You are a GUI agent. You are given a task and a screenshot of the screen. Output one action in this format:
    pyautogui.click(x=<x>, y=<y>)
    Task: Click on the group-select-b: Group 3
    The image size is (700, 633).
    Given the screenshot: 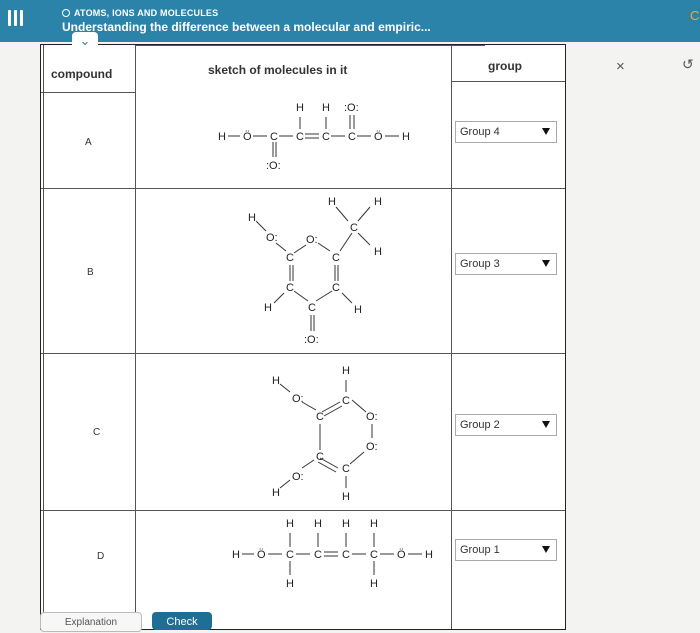 What is the action you would take?
    pyautogui.click(x=506, y=264)
    